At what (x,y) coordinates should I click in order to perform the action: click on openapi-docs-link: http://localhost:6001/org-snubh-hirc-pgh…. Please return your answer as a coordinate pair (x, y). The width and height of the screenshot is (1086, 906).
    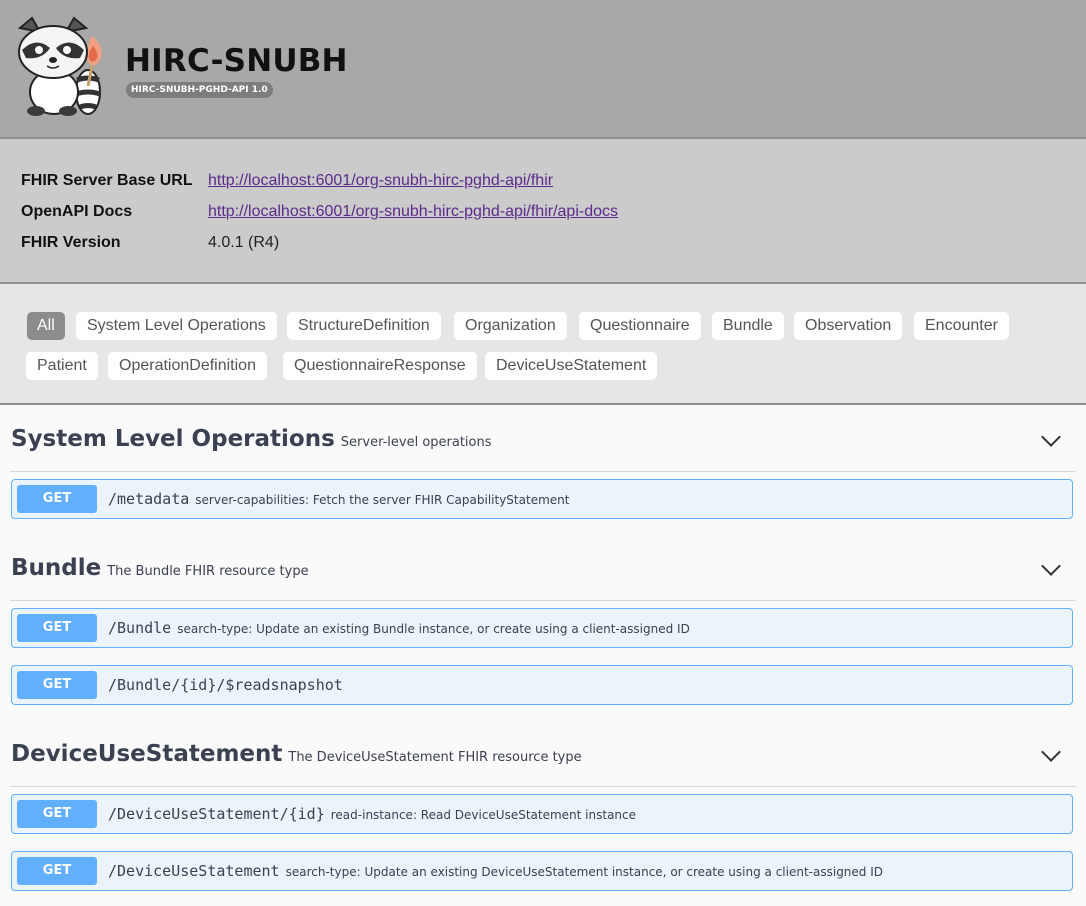
    Looking at the image, I should click on (413, 211).